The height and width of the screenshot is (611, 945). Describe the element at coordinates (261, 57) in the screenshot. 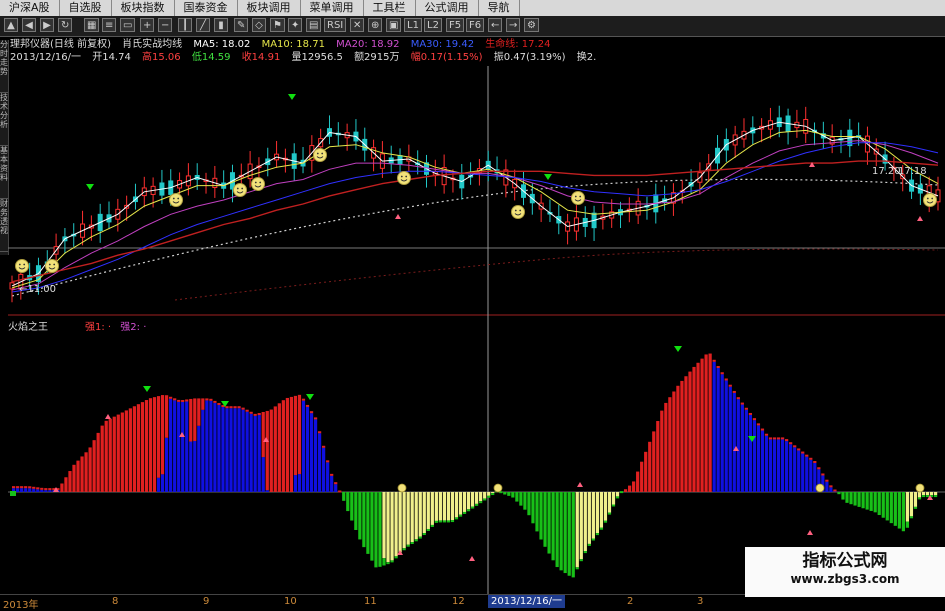

I see `quote-close: 收14.91` at that location.